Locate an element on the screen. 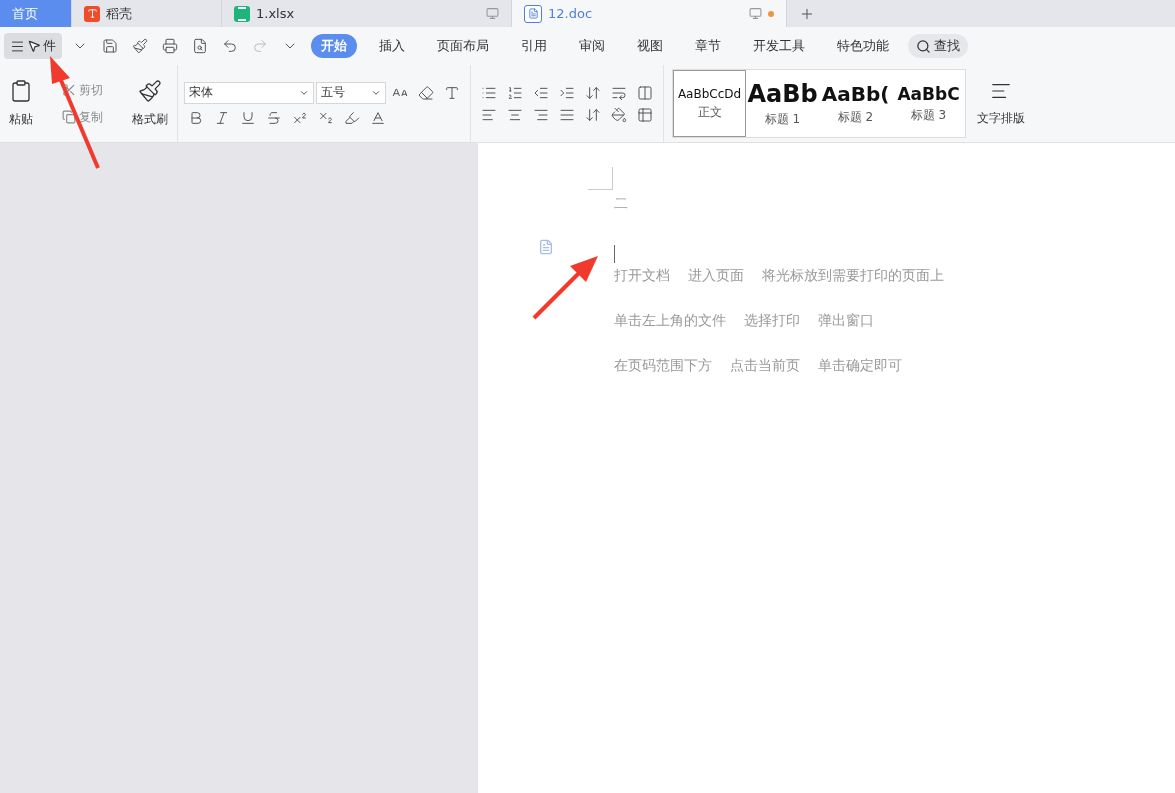 This screenshot has width=1175, height=793. document-text: 在页码范围下方 is located at coordinates (663, 366).